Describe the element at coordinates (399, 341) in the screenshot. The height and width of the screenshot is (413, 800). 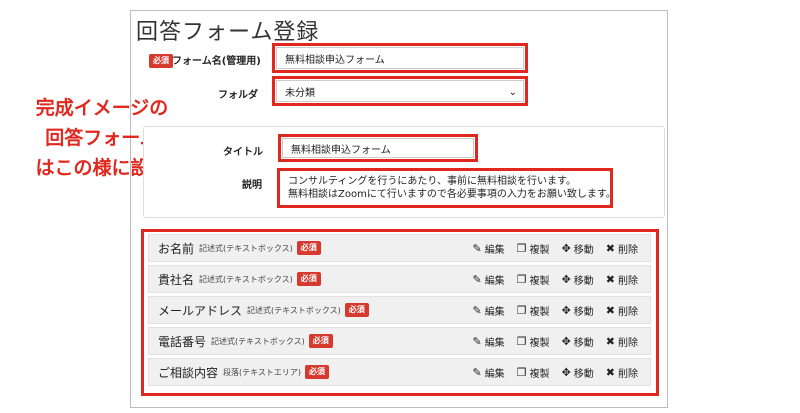
I see `list-item: 電話番号 記述式(テキストボックス) 必須 ✎ 編集 ❐ 複製 ✥ 移動 ✖ 削除` at that location.